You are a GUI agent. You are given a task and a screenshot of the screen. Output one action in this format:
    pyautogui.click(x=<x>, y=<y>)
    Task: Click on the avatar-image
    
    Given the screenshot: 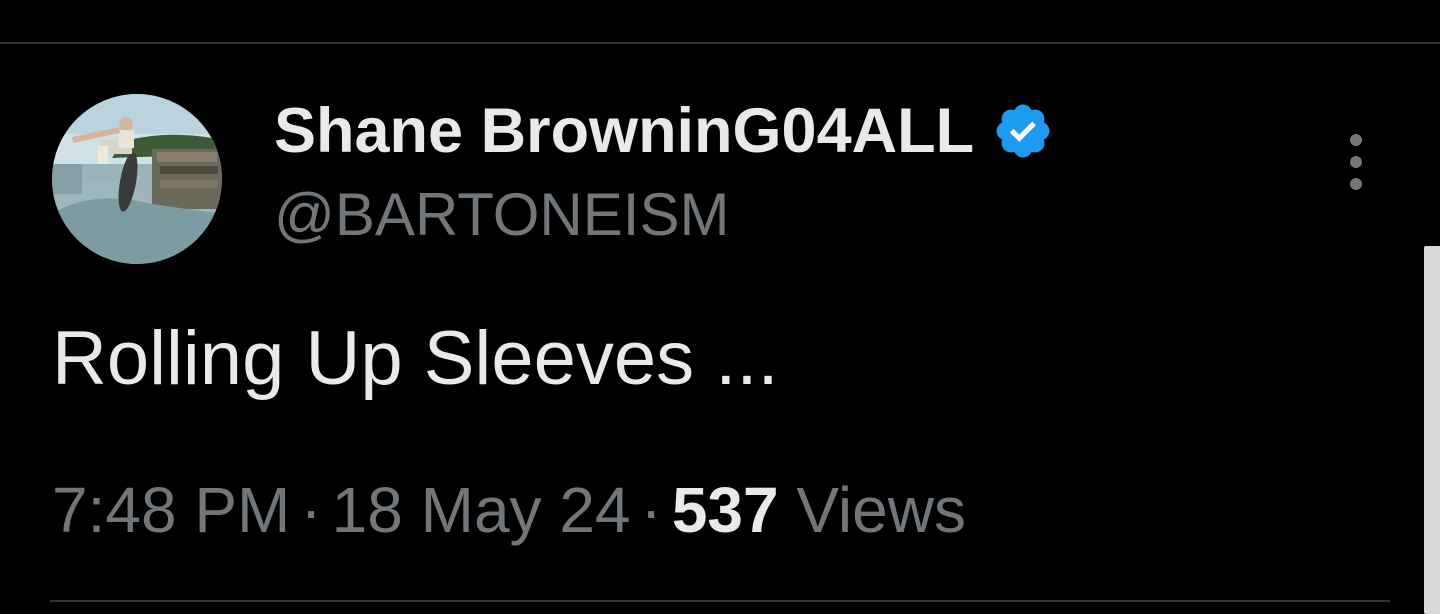 What is the action you would take?
    pyautogui.click(x=137, y=179)
    